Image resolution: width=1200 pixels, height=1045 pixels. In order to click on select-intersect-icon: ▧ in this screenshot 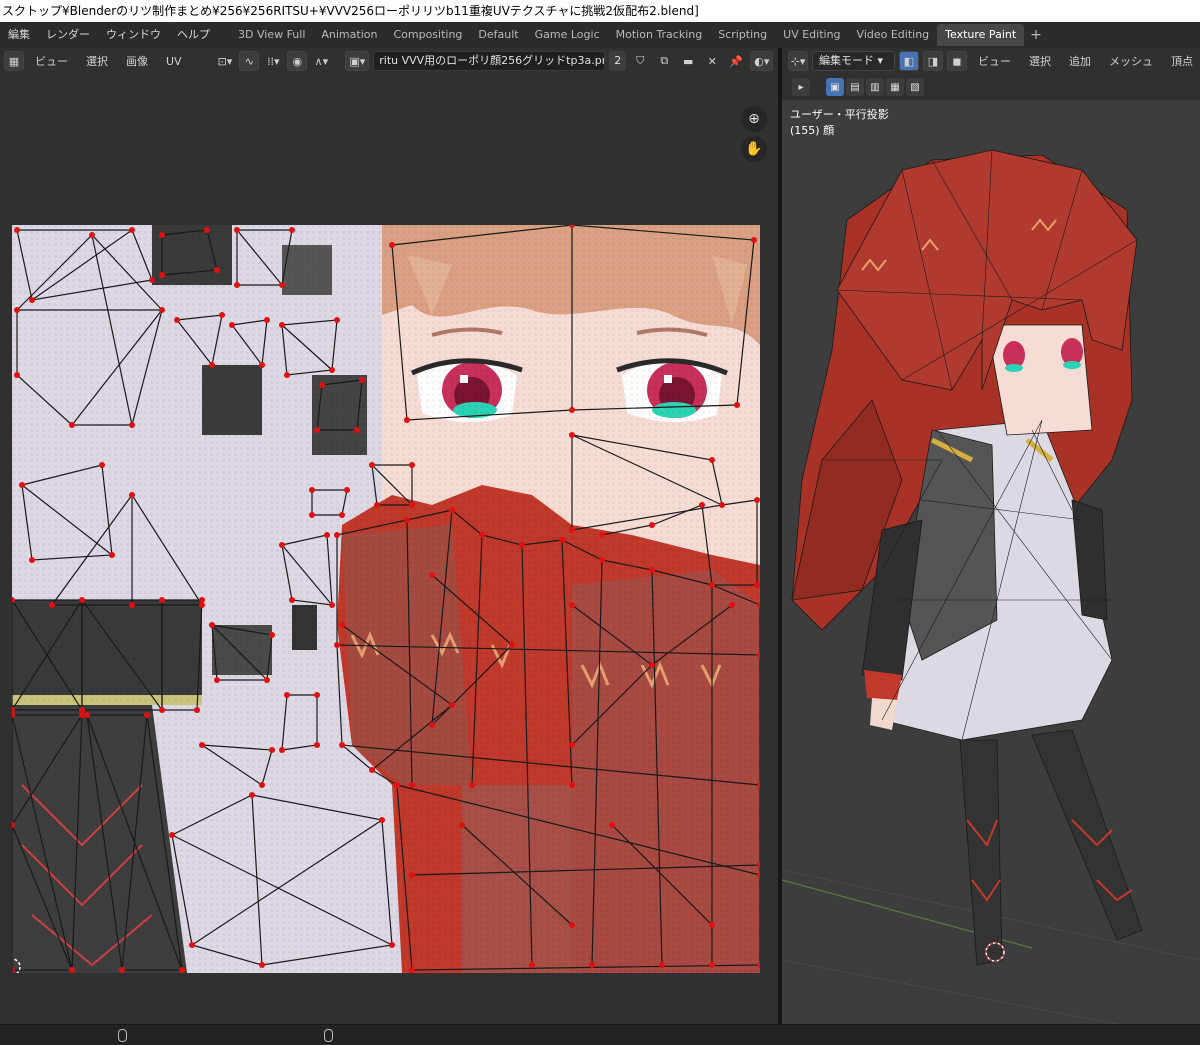, I will do `click(915, 87)`.